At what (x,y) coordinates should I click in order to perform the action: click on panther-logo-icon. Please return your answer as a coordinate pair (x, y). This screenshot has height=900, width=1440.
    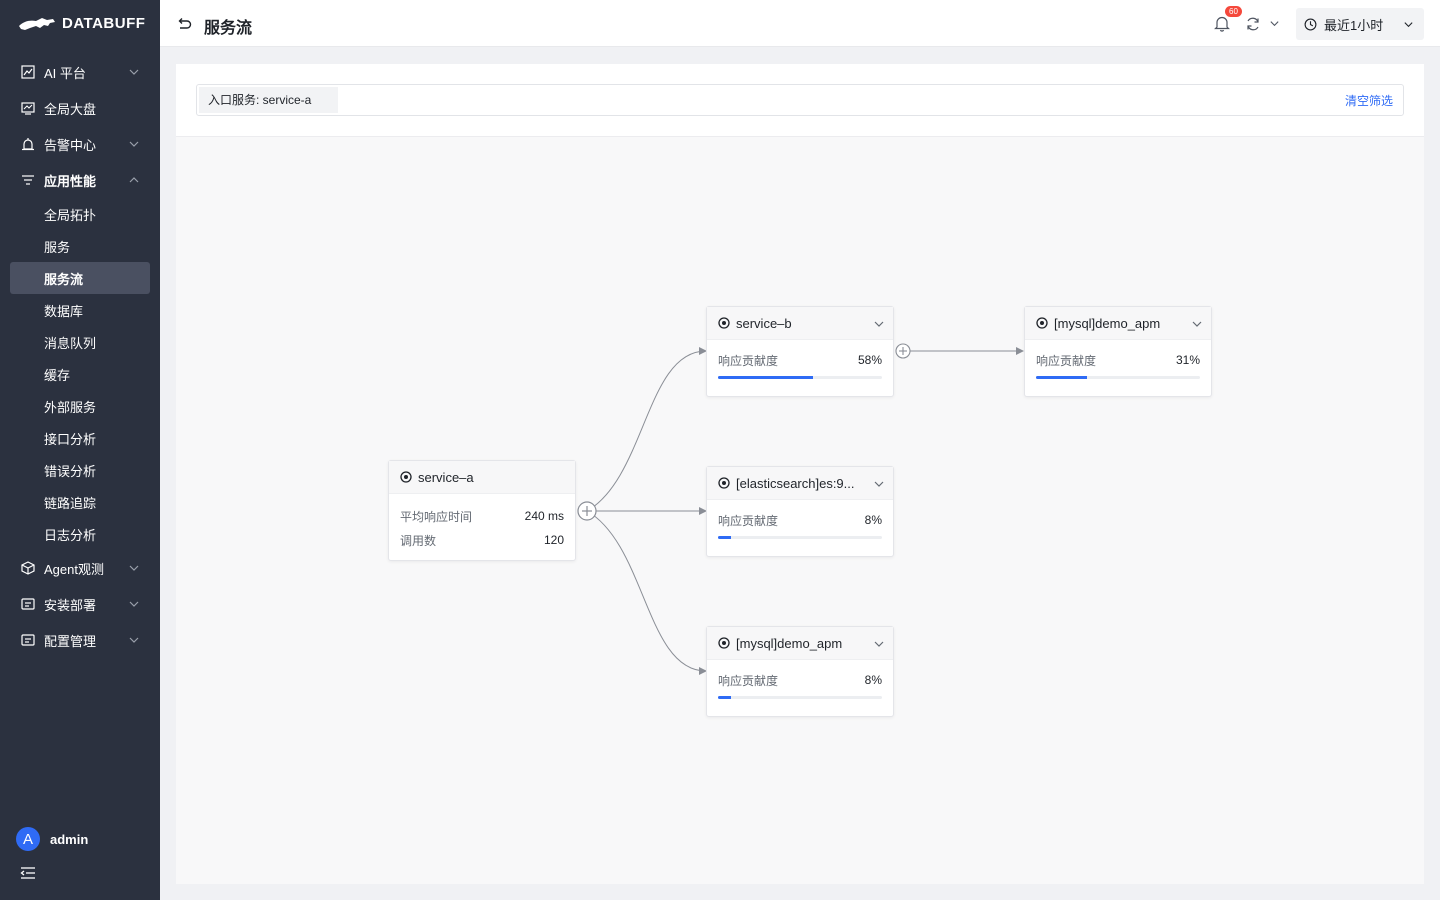
    Looking at the image, I should click on (37, 24).